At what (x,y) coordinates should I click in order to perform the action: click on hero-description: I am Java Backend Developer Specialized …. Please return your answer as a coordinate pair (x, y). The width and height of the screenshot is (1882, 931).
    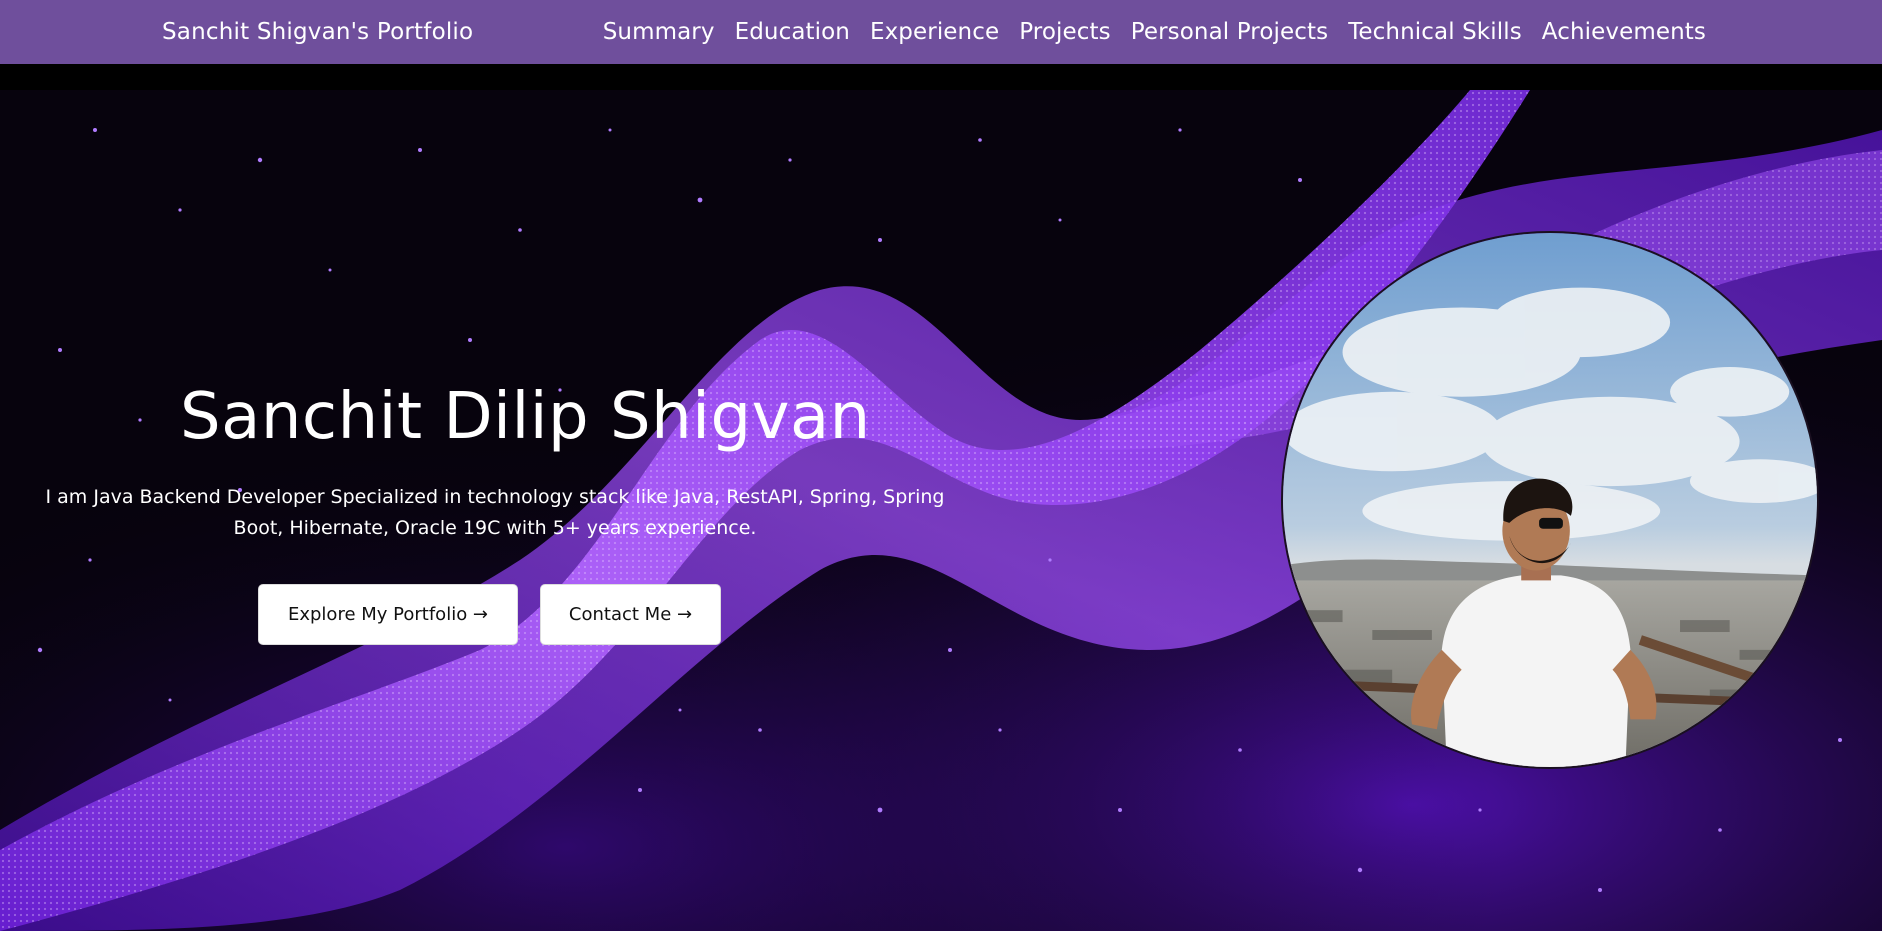
    Looking at the image, I should click on (495, 512).